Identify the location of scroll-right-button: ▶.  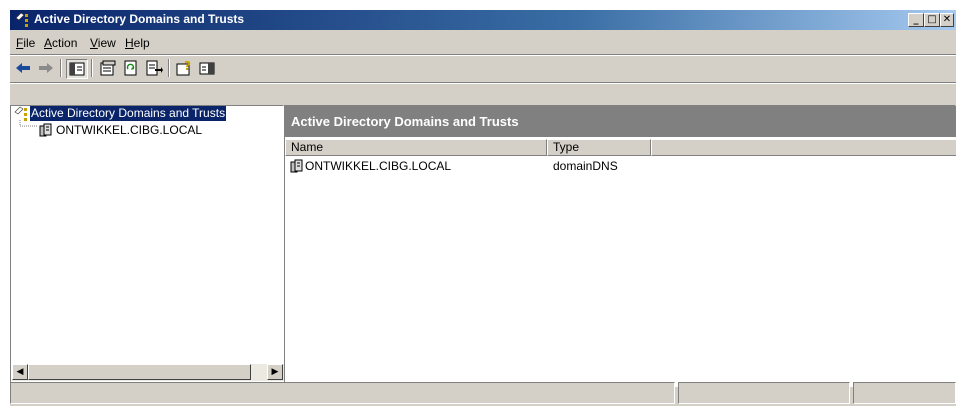
(275, 372).